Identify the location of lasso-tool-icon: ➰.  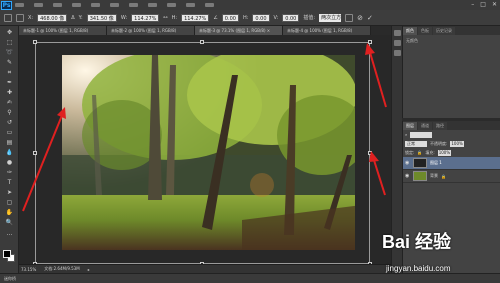
(9, 52).